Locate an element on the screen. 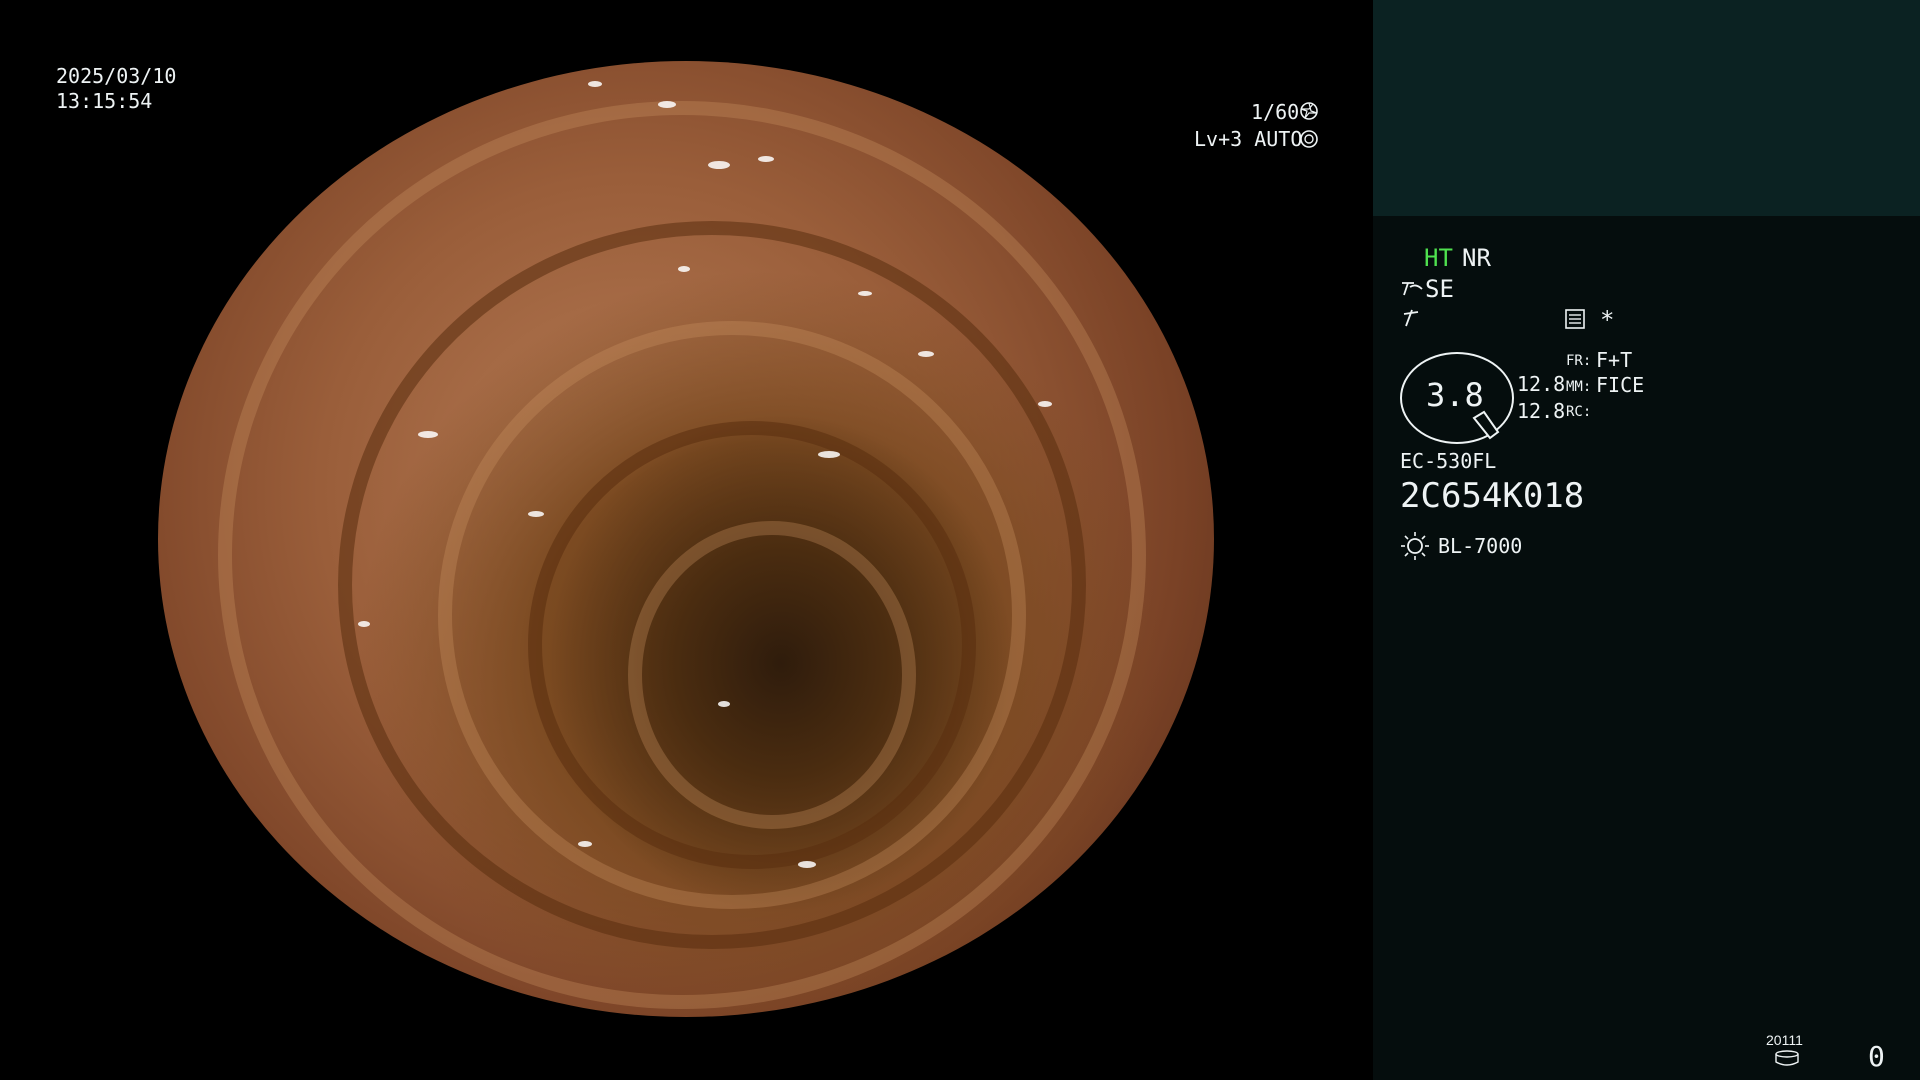 The height and width of the screenshot is (1080, 1920). auto-iris-icon is located at coordinates (1309, 139).